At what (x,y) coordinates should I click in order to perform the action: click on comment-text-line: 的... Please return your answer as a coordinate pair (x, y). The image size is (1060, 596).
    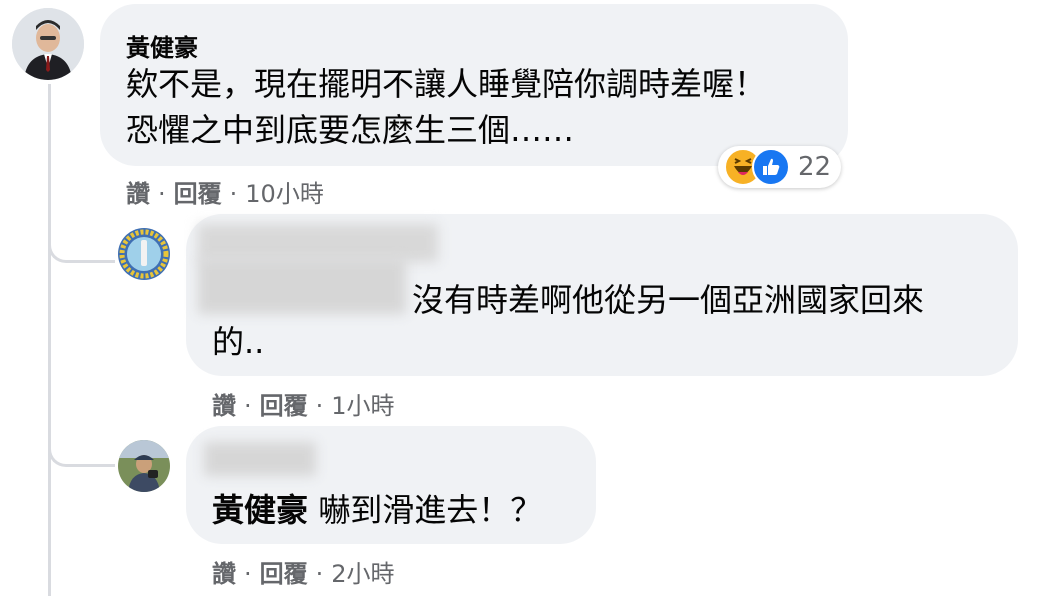
    Looking at the image, I should click on (238, 342).